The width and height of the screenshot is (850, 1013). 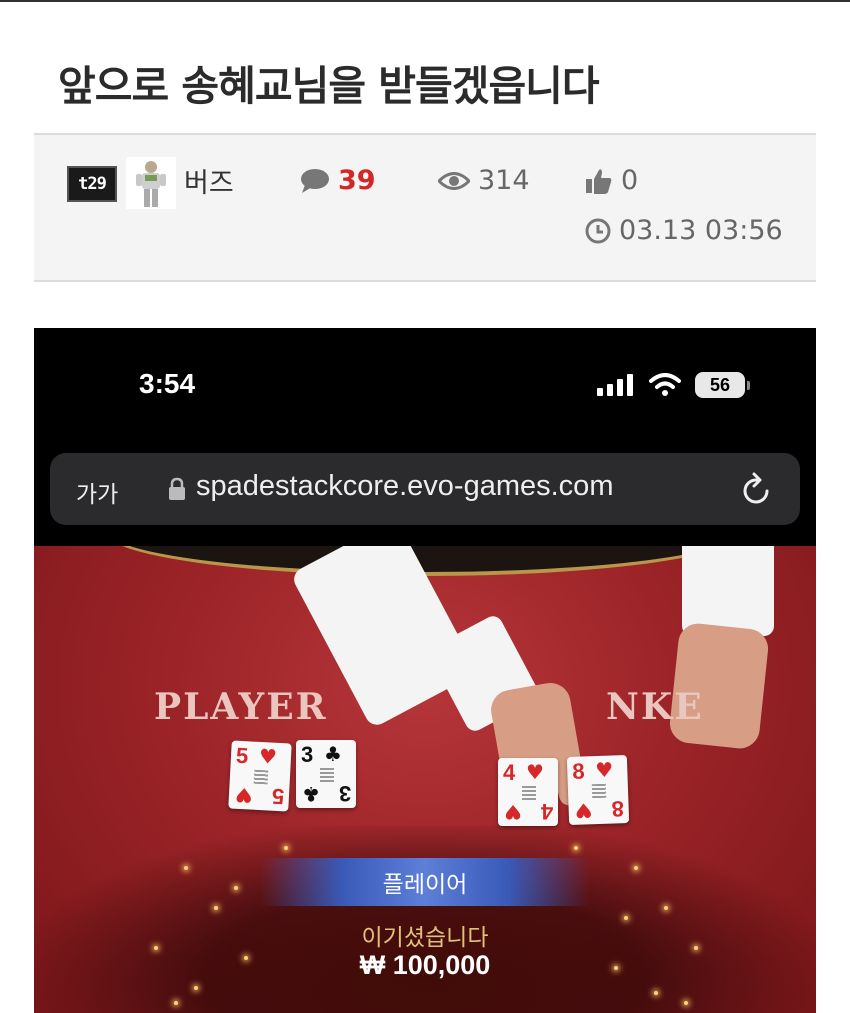 I want to click on banker-card: 4 ♥ ♥ 4, so click(x=528, y=792).